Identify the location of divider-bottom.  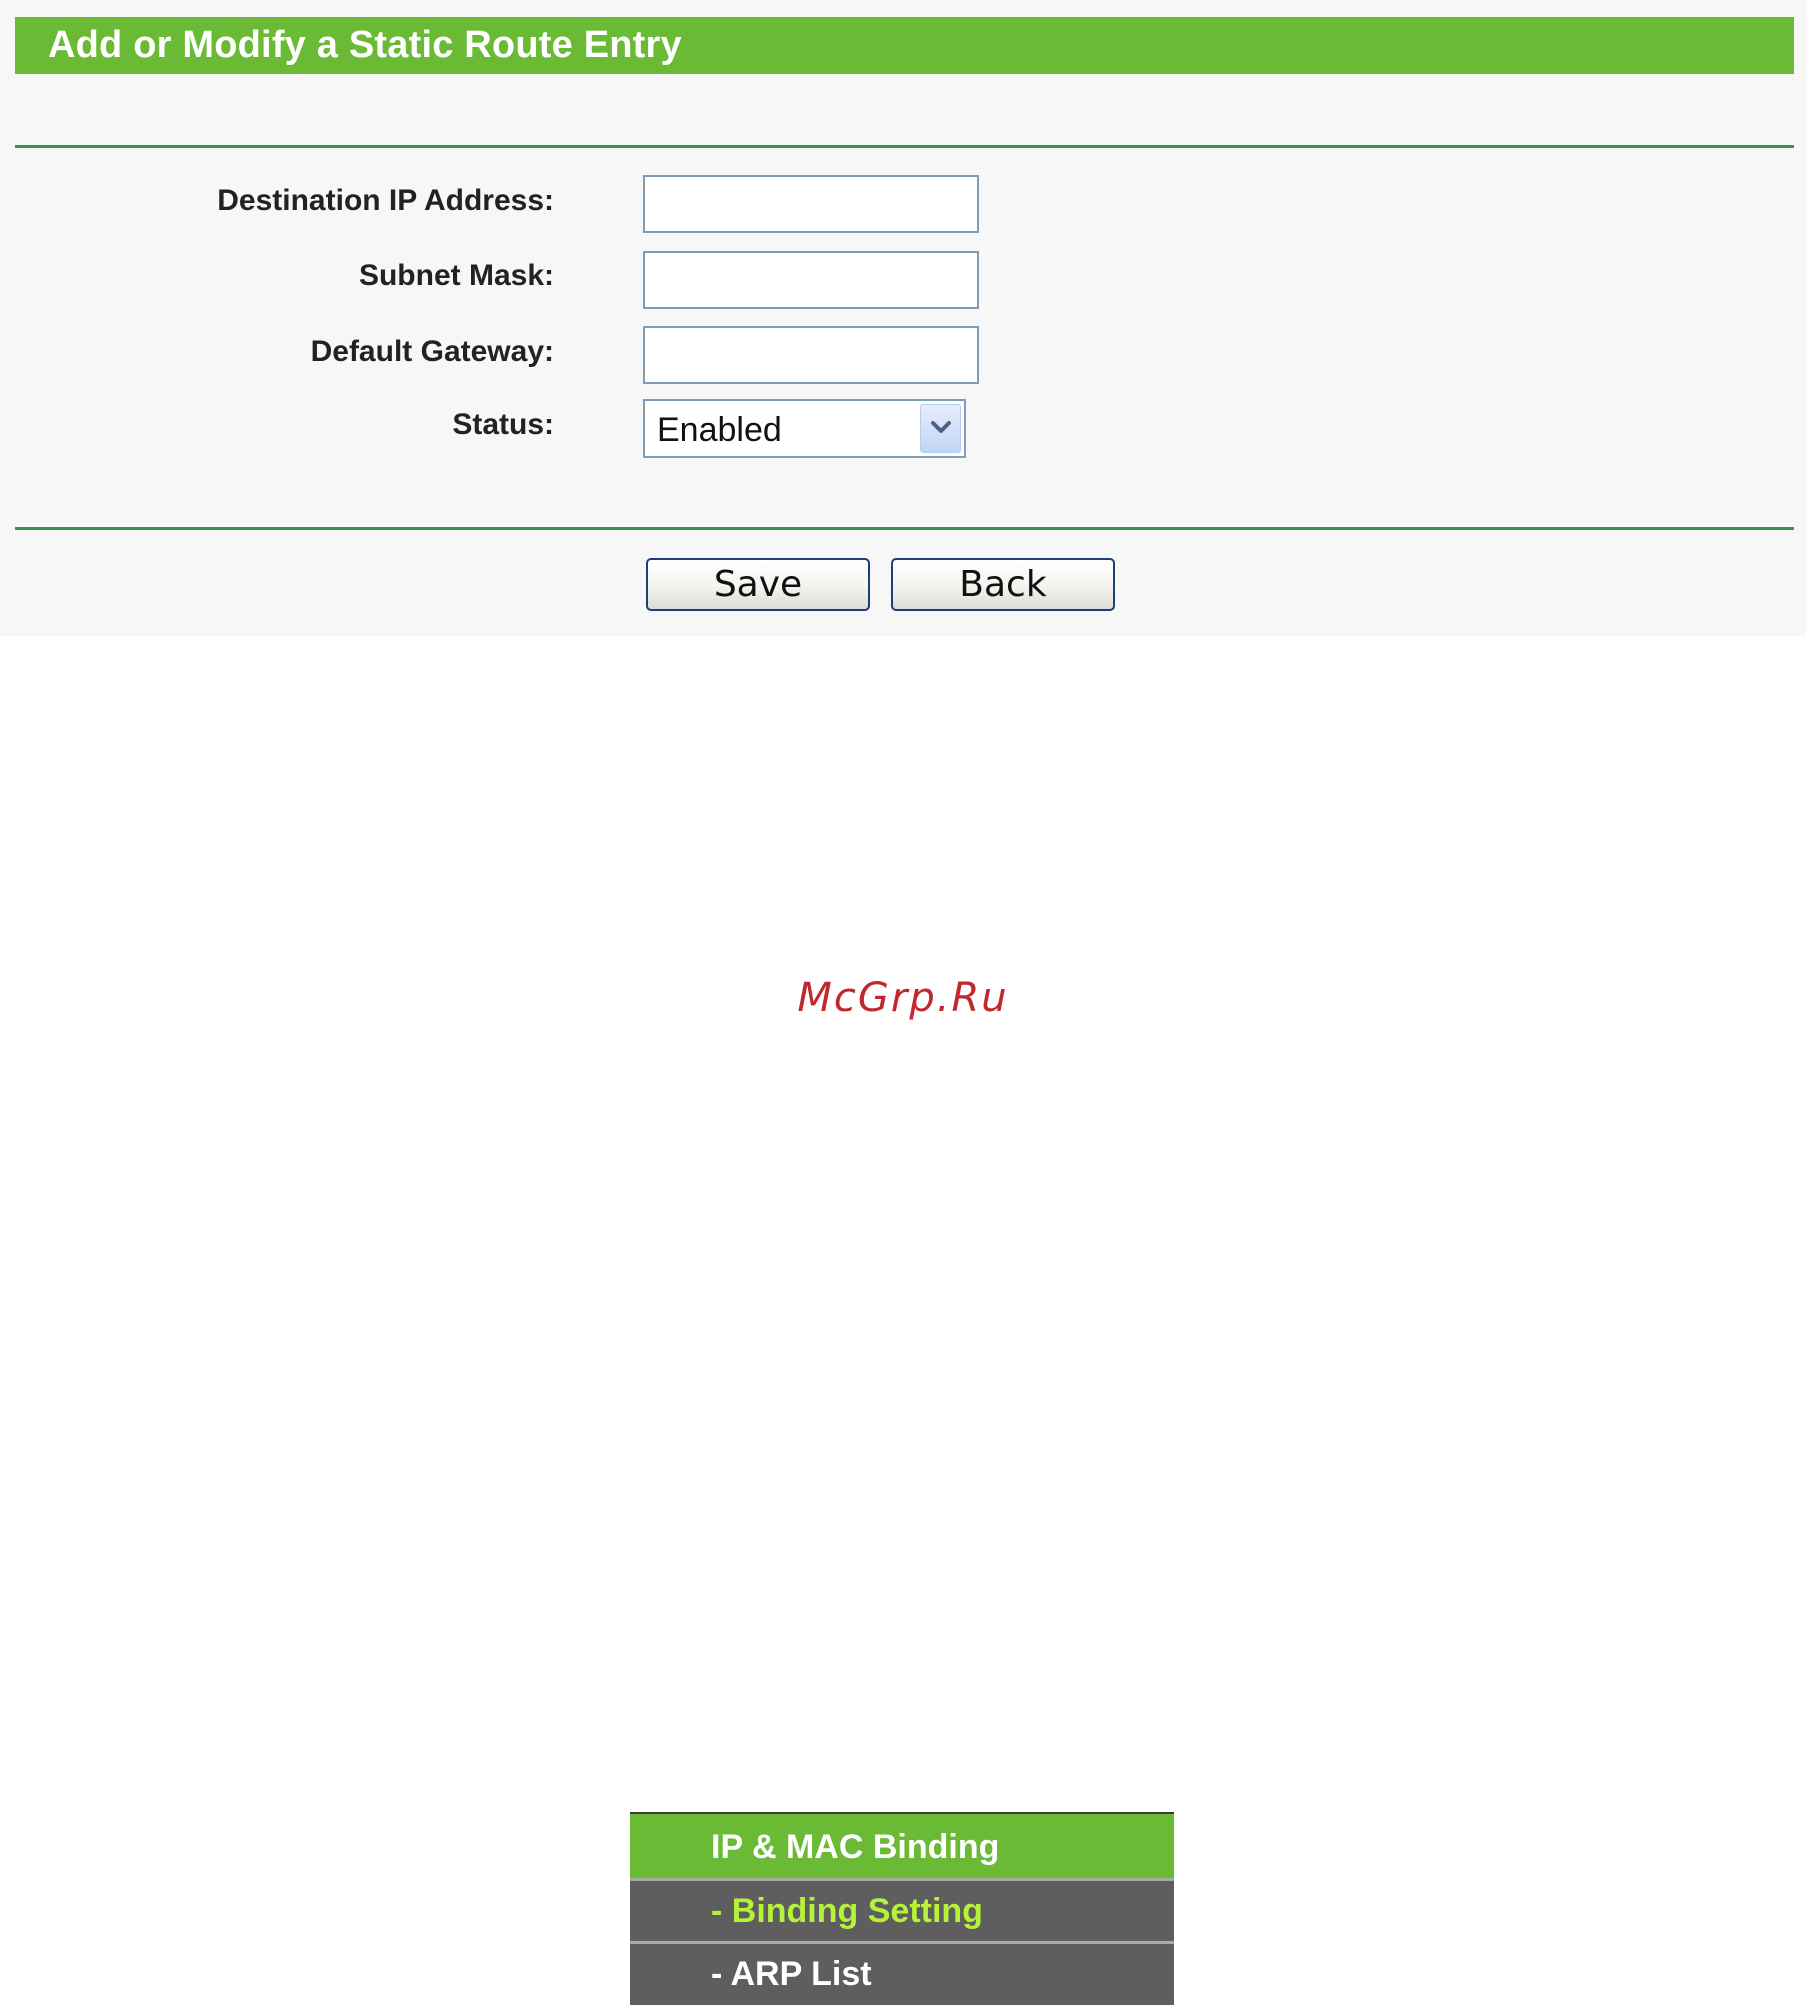
(904, 528).